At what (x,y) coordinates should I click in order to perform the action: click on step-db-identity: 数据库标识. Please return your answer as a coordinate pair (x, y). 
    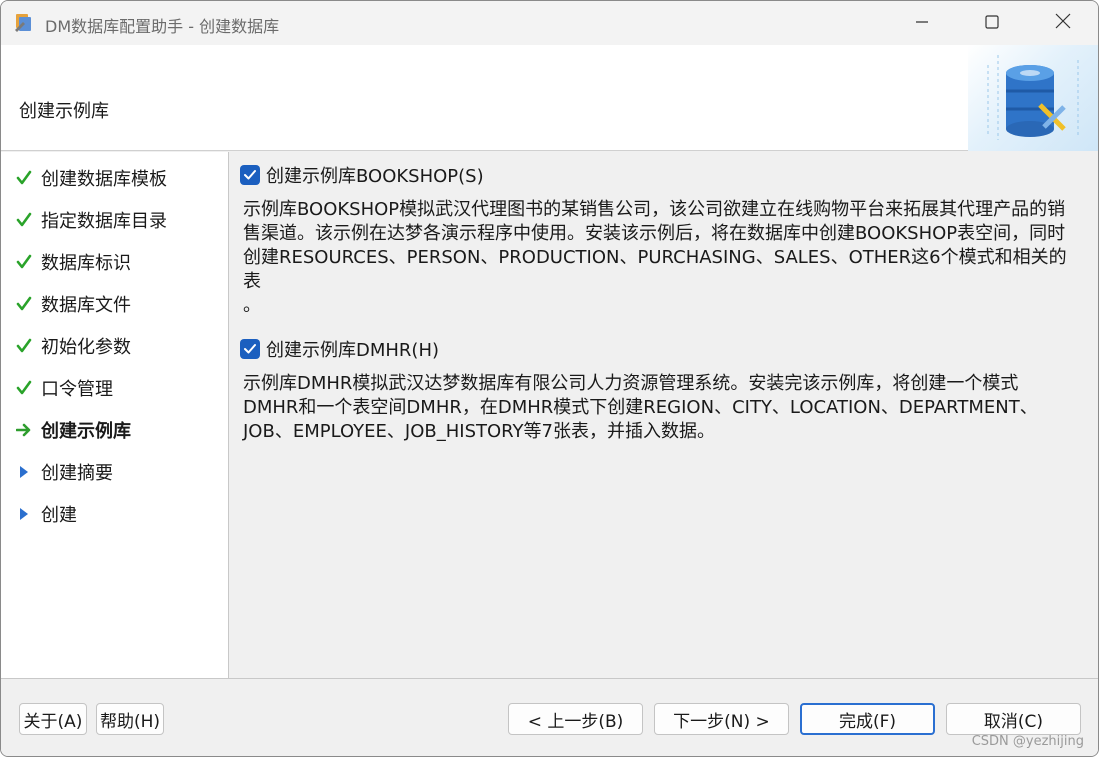
    Looking at the image, I should click on (115, 262).